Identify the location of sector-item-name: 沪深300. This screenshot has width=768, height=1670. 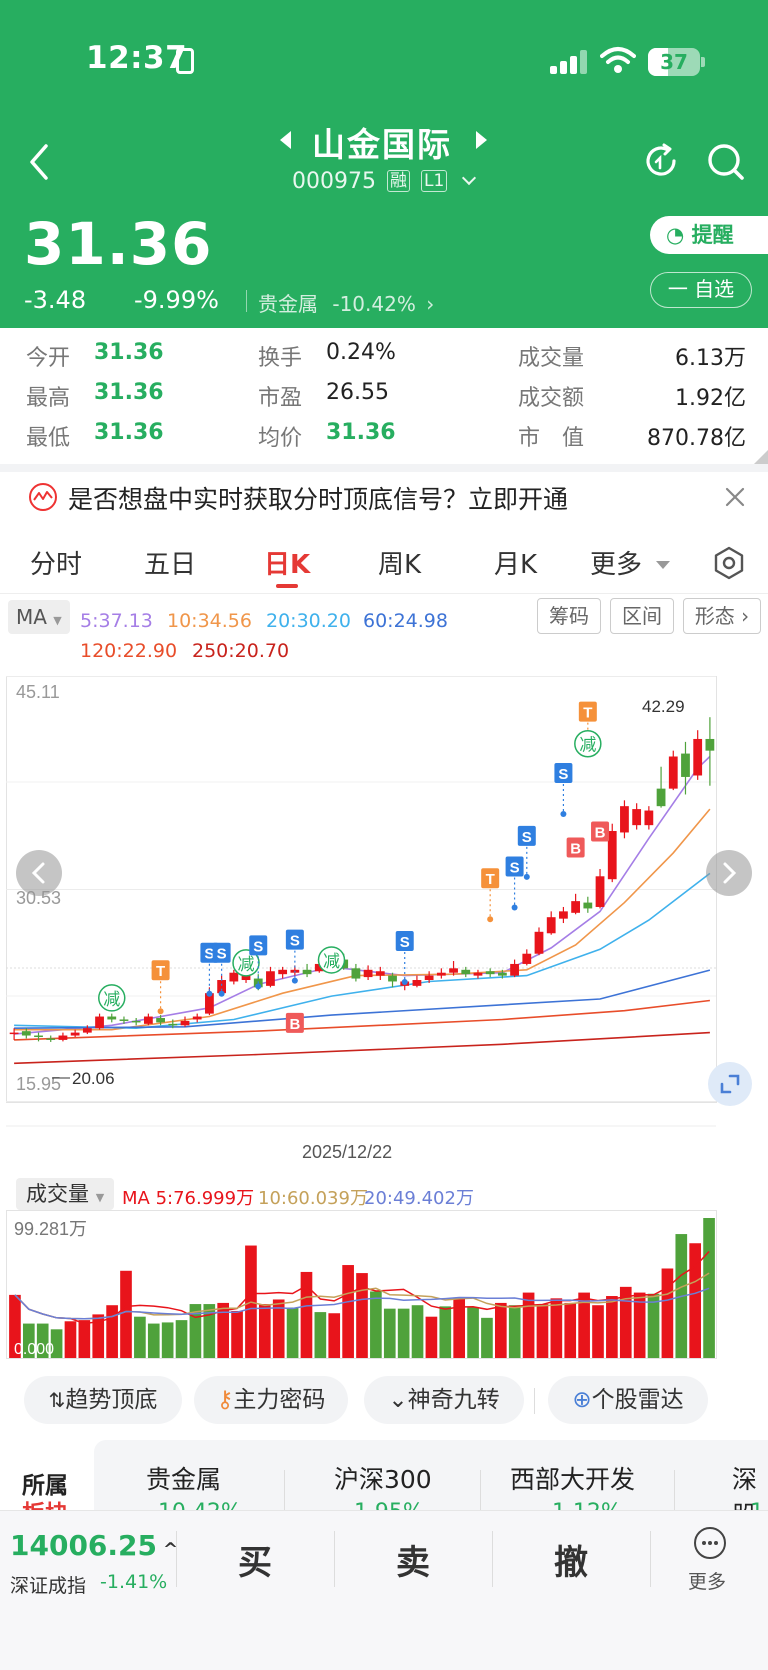
(383, 1478).